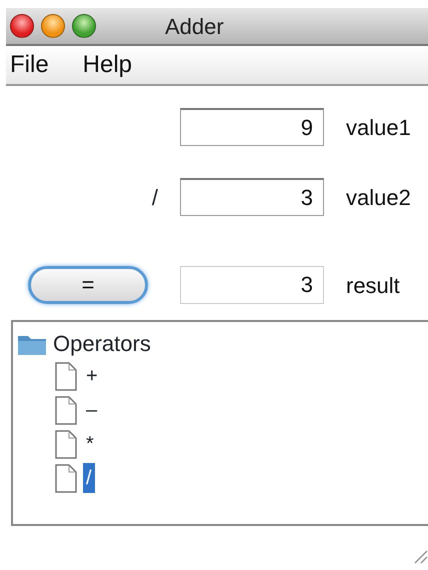 This screenshot has height=570, width=428. Describe the element at coordinates (155, 198) in the screenshot. I see `operator-label: /` at that location.